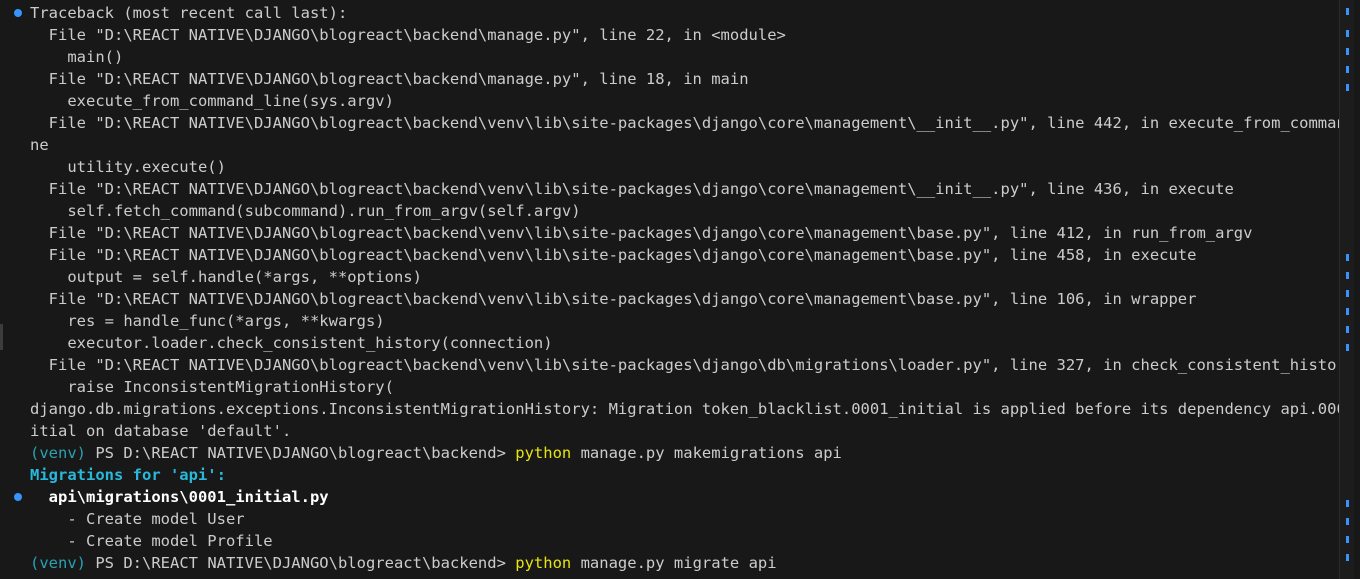 The height and width of the screenshot is (579, 1360). Describe the element at coordinates (207, 321) in the screenshot. I see `output-line: res = handle_func(*args, **kwargs)` at that location.